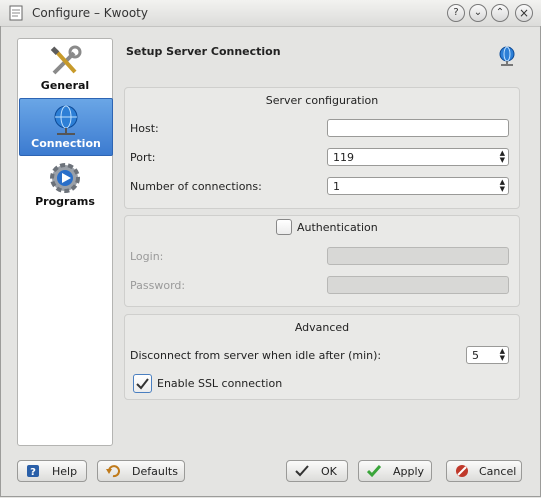  Describe the element at coordinates (418, 128) in the screenshot. I see `host-input` at that location.